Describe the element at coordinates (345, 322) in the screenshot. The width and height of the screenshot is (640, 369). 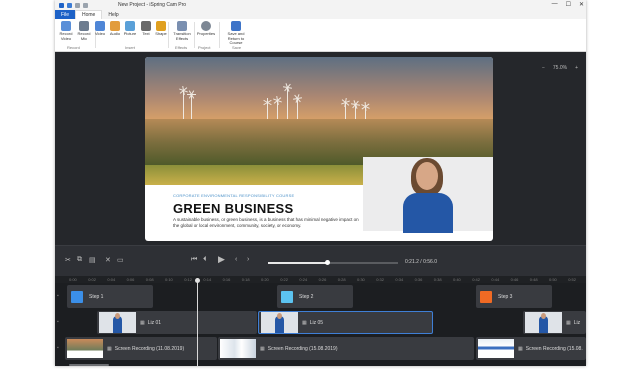
I see `video-clip-liz-05: ▦ Liz 05` at that location.